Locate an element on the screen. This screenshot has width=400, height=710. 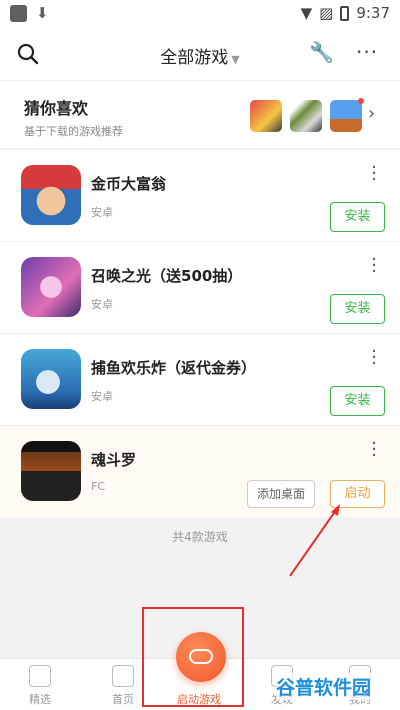
nav-featured: 精选 is located at coordinates (40, 683).